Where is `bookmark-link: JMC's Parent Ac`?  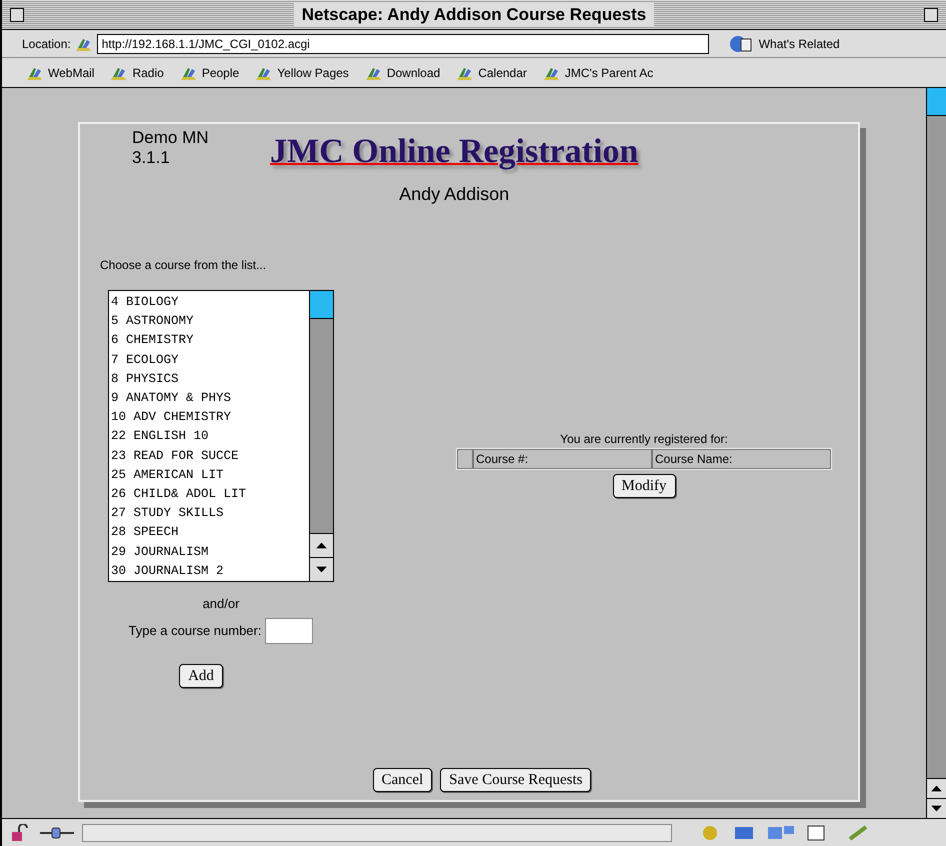 bookmark-link: JMC's Parent Ac is located at coordinates (609, 73).